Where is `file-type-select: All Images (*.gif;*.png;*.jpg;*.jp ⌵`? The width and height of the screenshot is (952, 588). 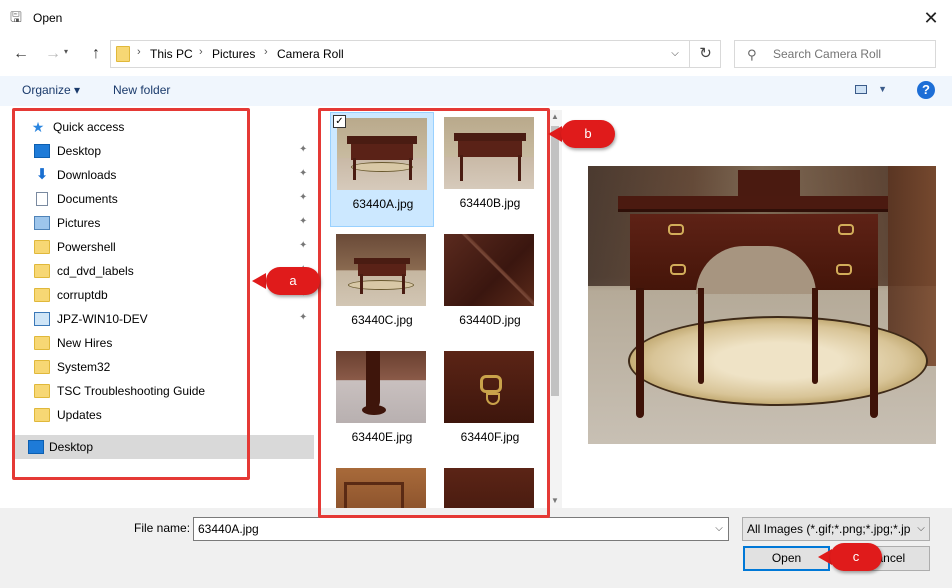 file-type-select: All Images (*.gif;*.png;*.jpg;*.jp ⌵ is located at coordinates (836, 529).